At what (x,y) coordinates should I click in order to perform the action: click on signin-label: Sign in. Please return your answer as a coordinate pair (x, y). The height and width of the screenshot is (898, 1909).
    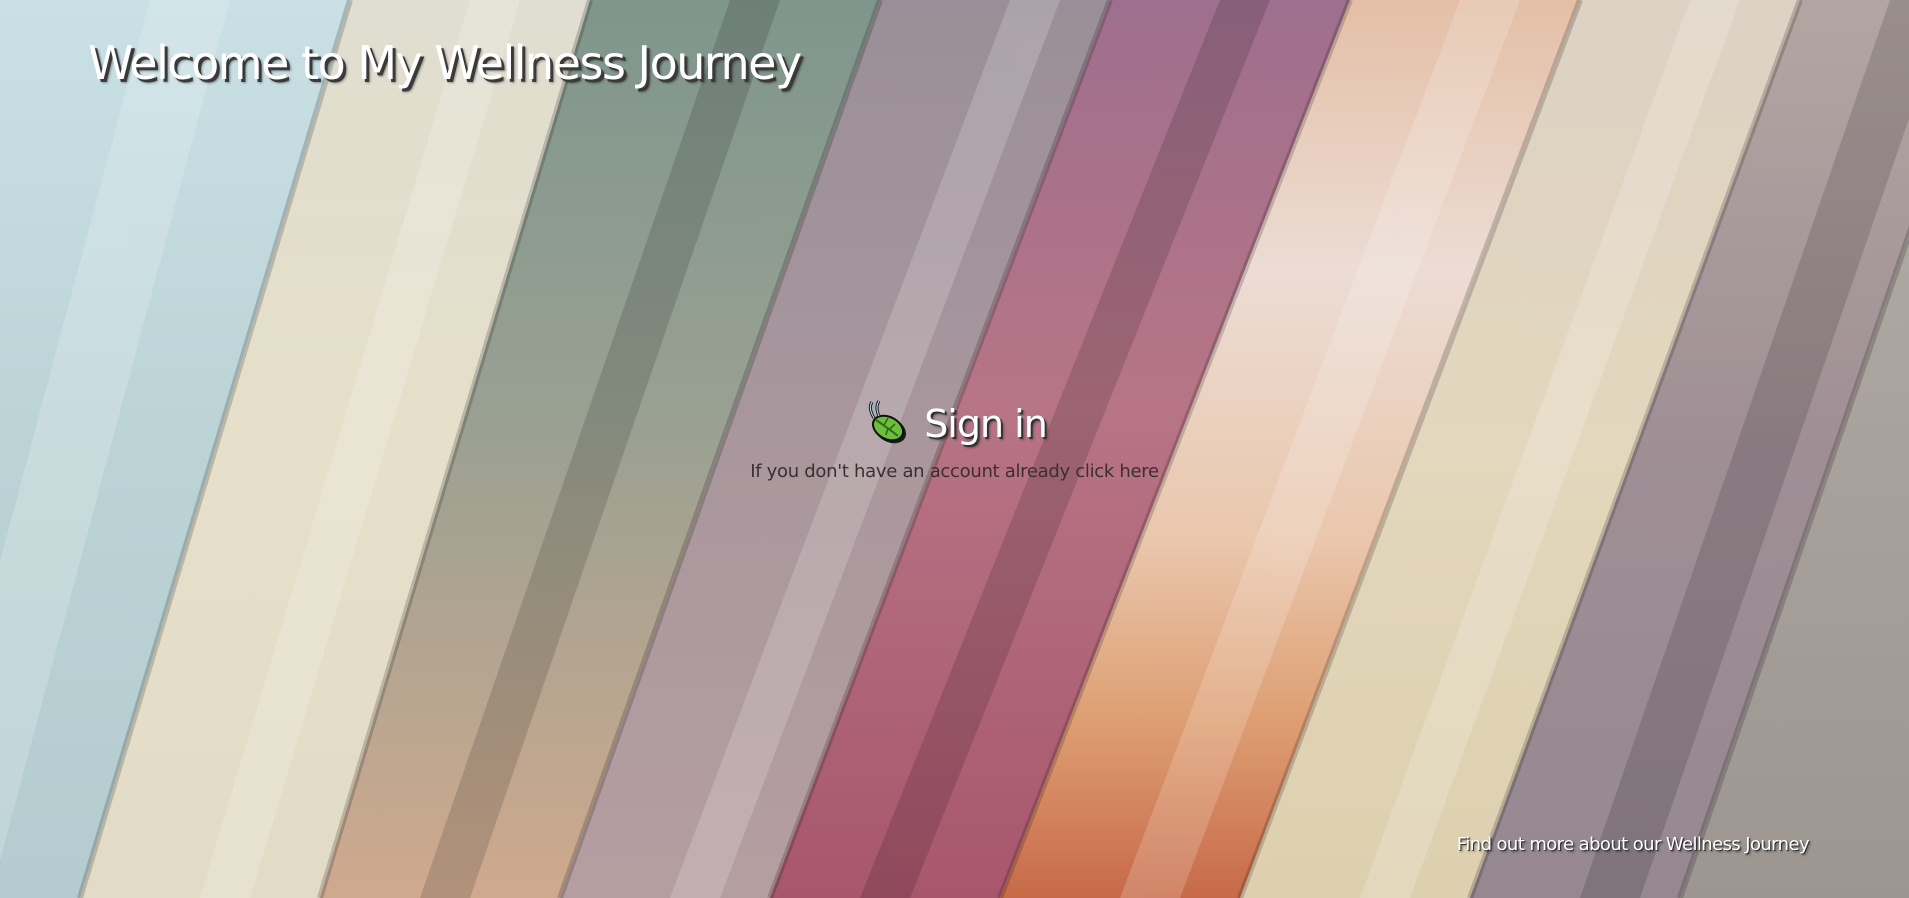
    Looking at the image, I should click on (986, 424).